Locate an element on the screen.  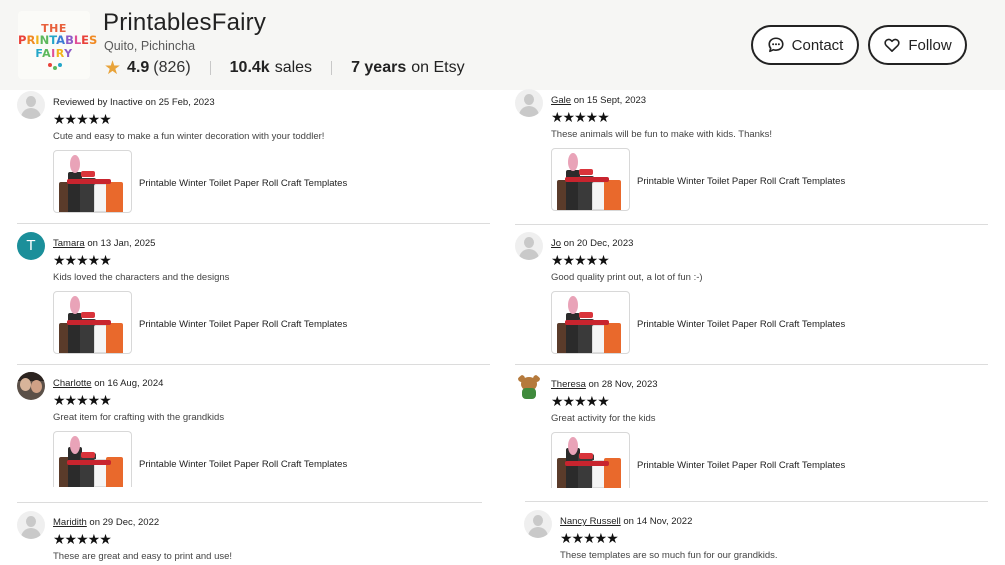
shop-location: Quito, Pichincha is located at coordinates (150, 46).